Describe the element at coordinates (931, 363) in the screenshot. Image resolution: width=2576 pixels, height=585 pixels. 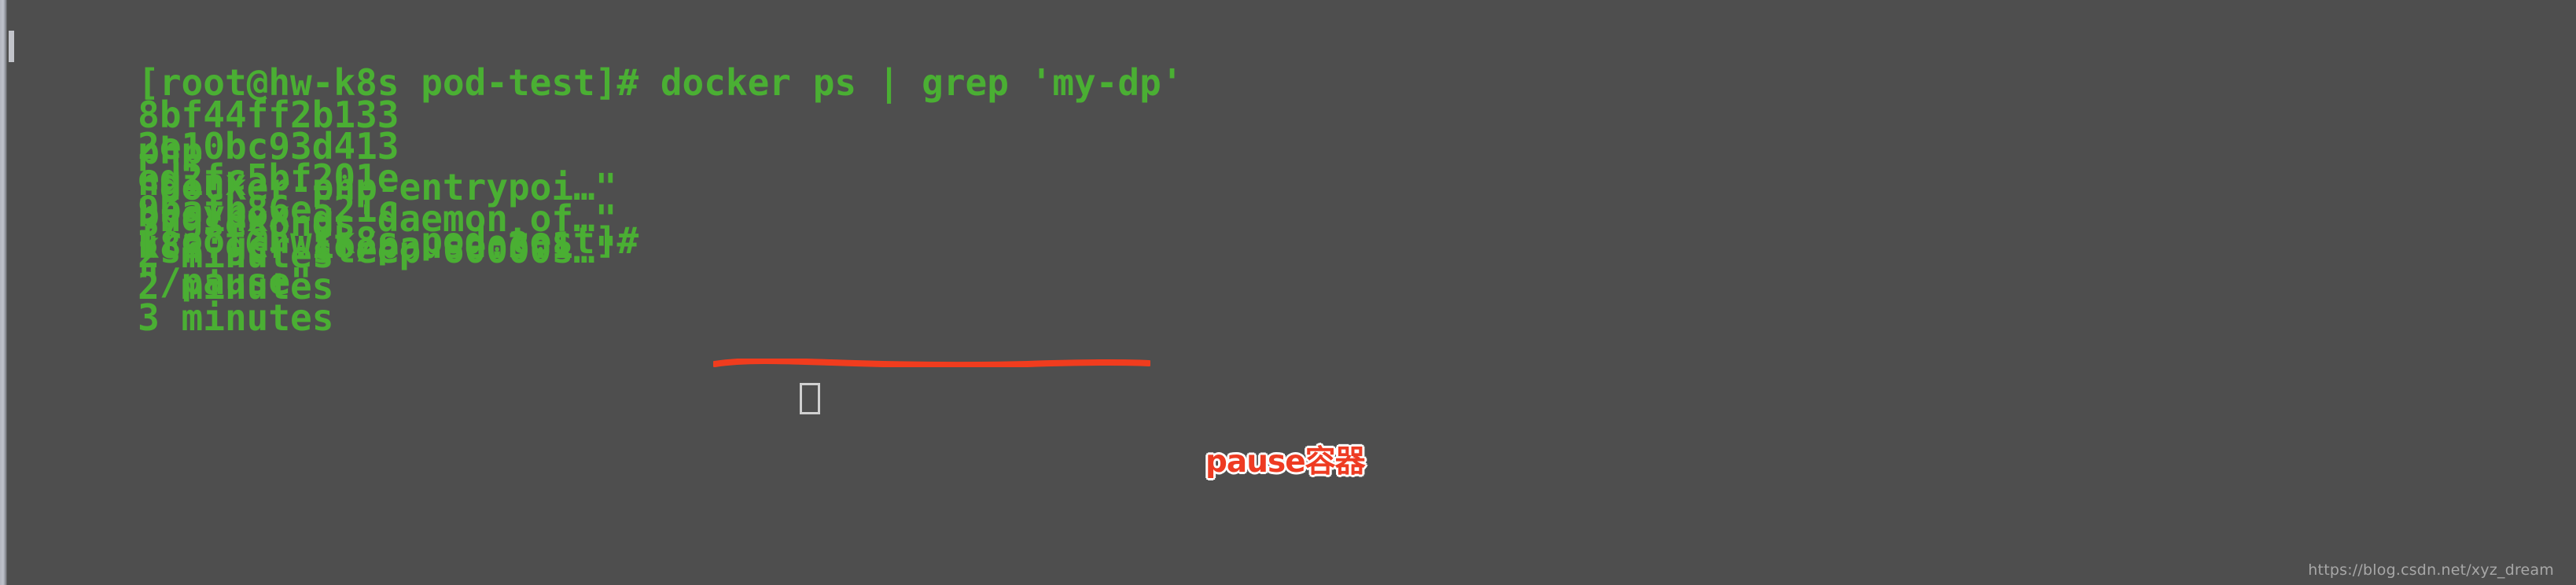
I see `red-underline-annotation` at that location.